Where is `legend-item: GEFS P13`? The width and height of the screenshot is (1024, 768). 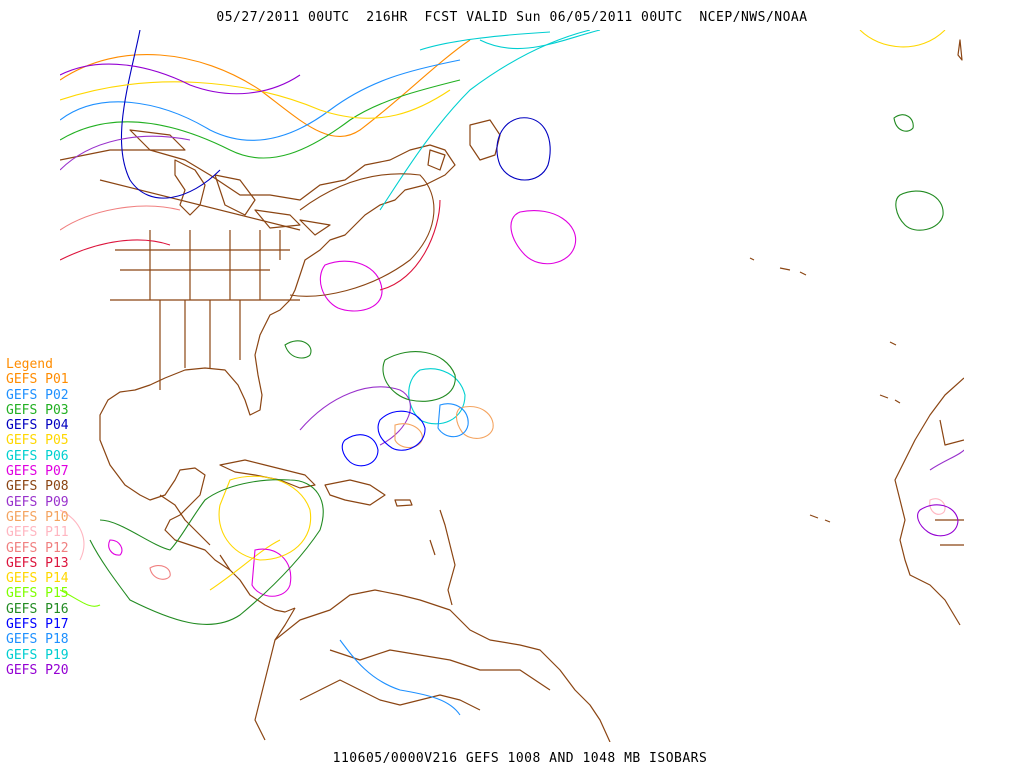
legend-item: GEFS P13 is located at coordinates (37, 563).